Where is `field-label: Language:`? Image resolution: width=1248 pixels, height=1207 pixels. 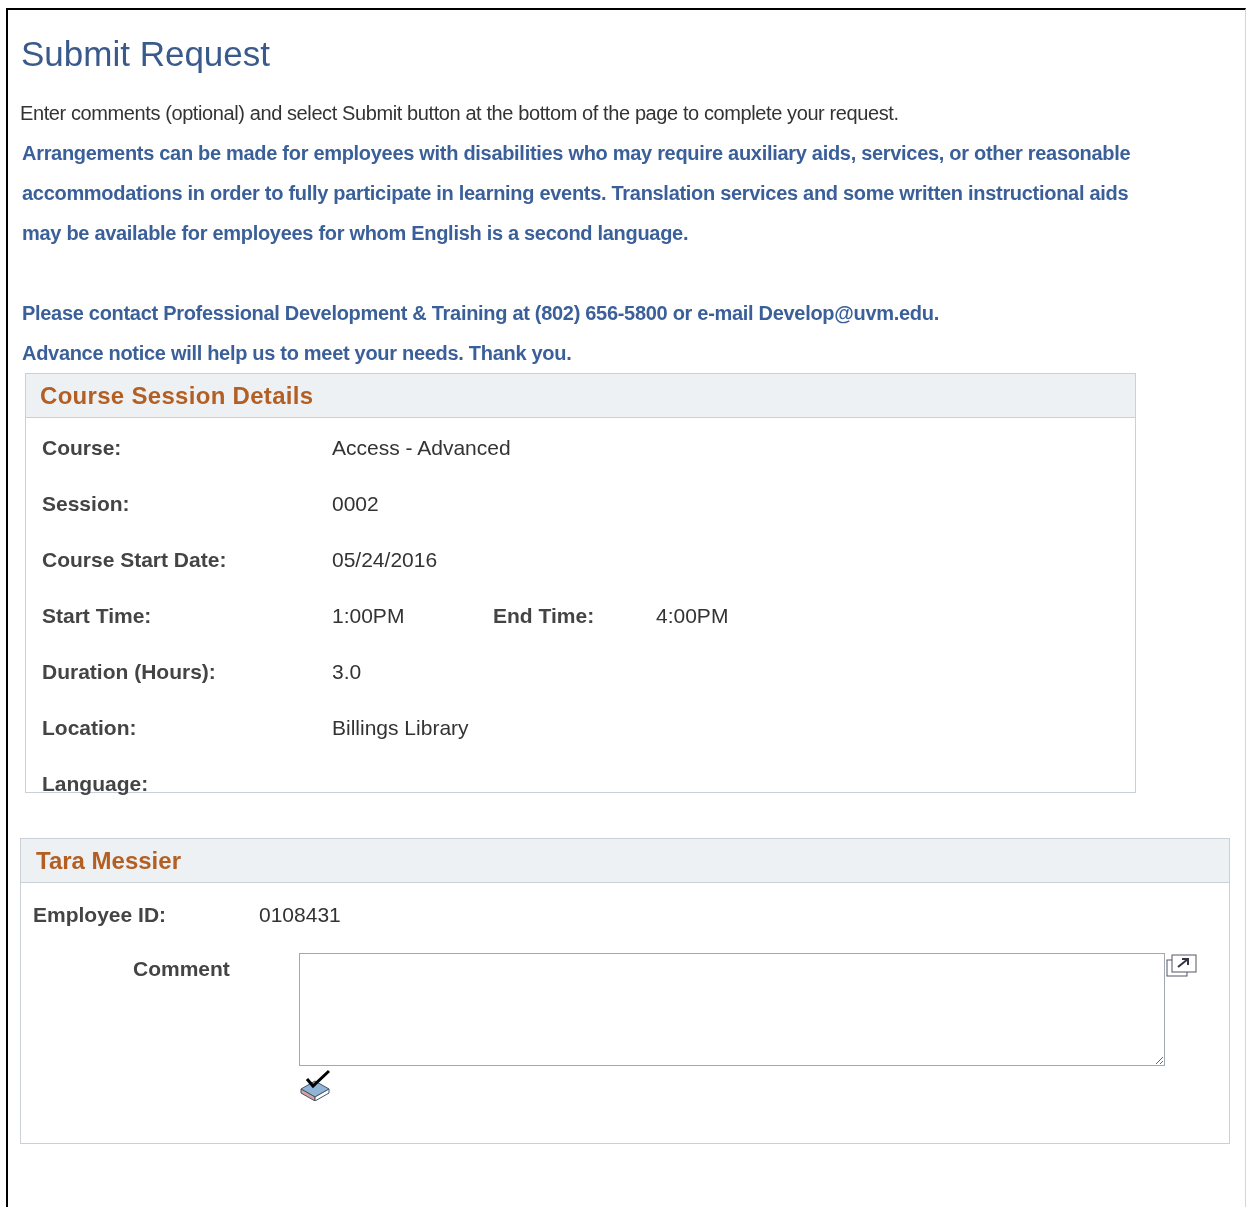 field-label: Language: is located at coordinates (96, 784).